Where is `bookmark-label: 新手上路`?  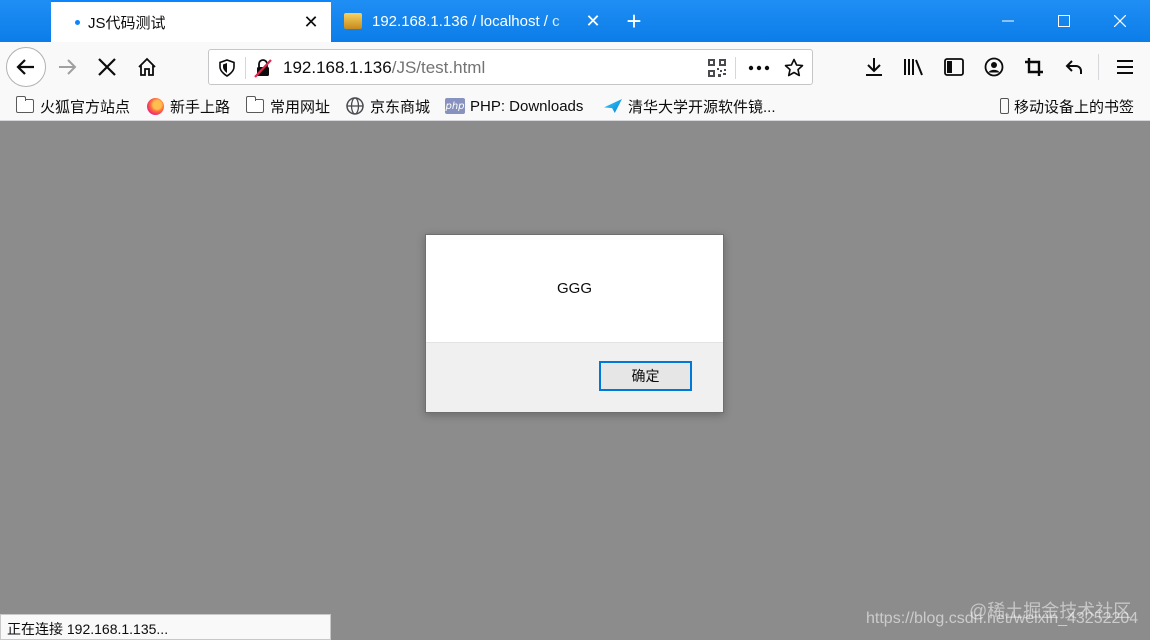 bookmark-label: 新手上路 is located at coordinates (200, 107).